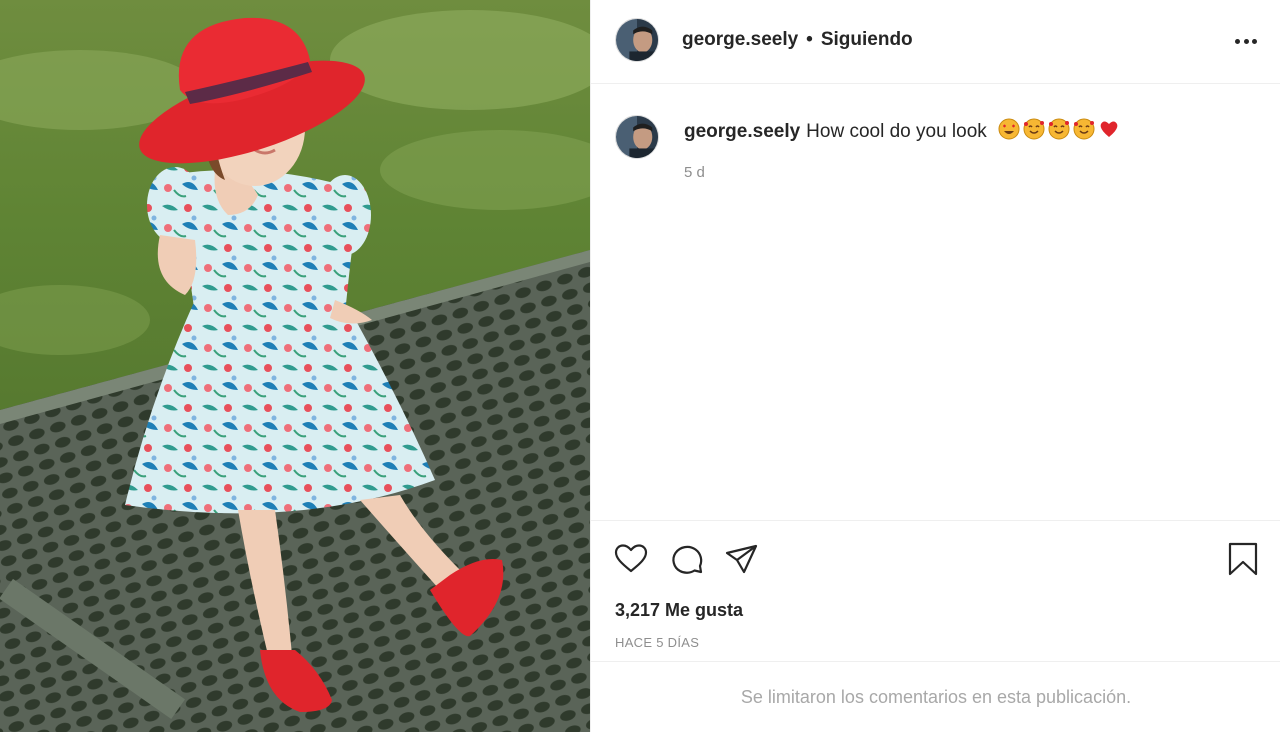 The image size is (1280, 732). What do you see at coordinates (935, 590) in the screenshot?
I see `post-actions-section: 3,217 Me gusta HACE 5 DÍAS` at bounding box center [935, 590].